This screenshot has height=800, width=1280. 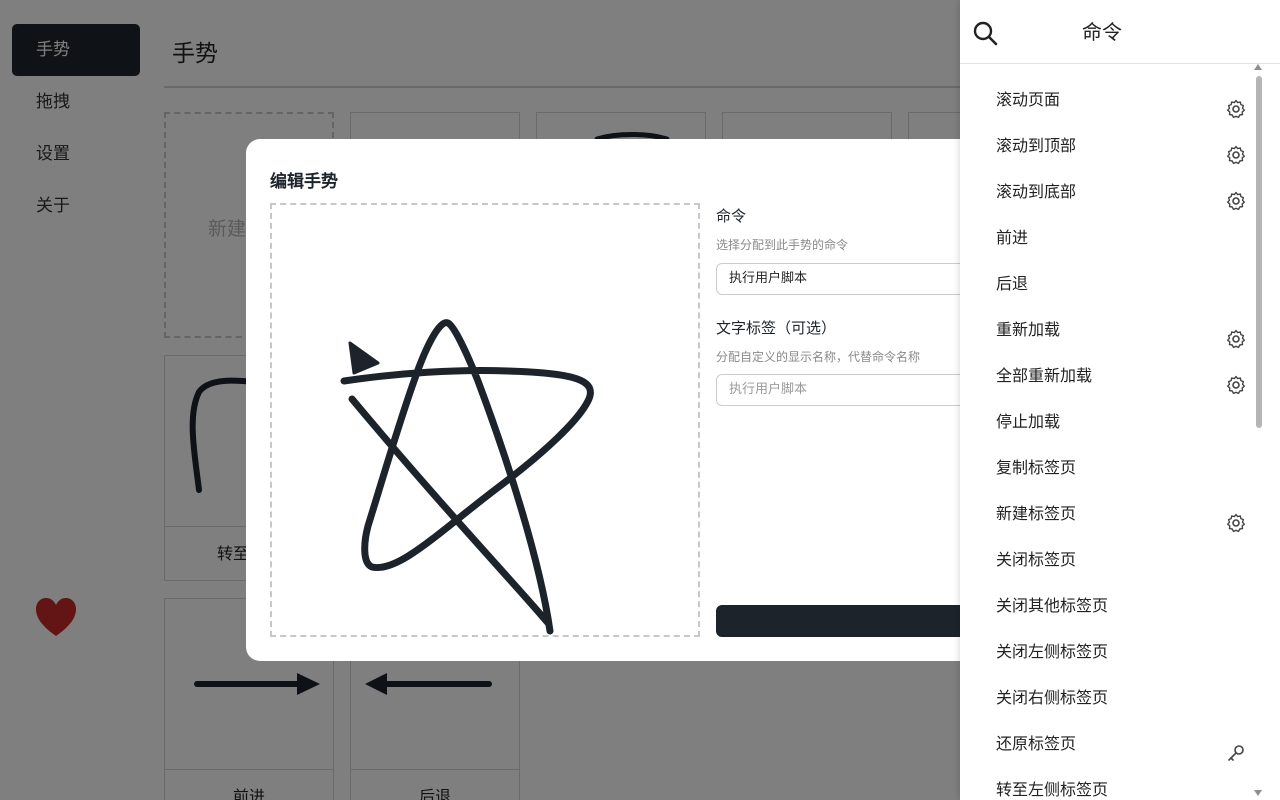 I want to click on command-item-label: 新建标签页, so click(x=1036, y=513).